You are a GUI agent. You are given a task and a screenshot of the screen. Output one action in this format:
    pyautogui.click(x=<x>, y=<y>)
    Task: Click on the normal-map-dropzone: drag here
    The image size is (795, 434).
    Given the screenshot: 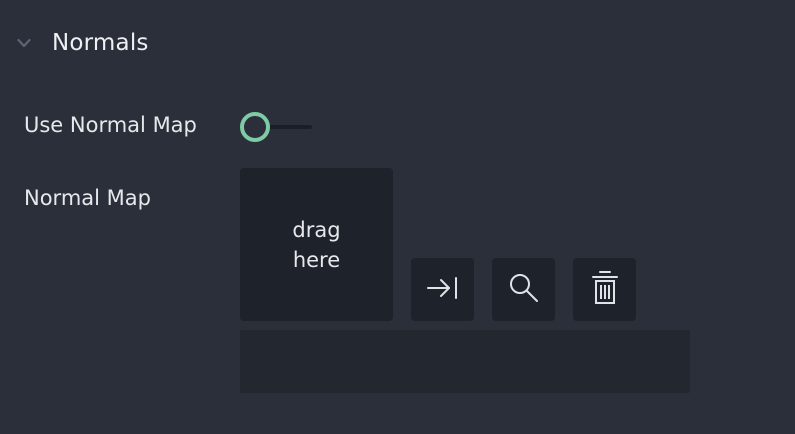 What is the action you would take?
    pyautogui.click(x=316, y=244)
    